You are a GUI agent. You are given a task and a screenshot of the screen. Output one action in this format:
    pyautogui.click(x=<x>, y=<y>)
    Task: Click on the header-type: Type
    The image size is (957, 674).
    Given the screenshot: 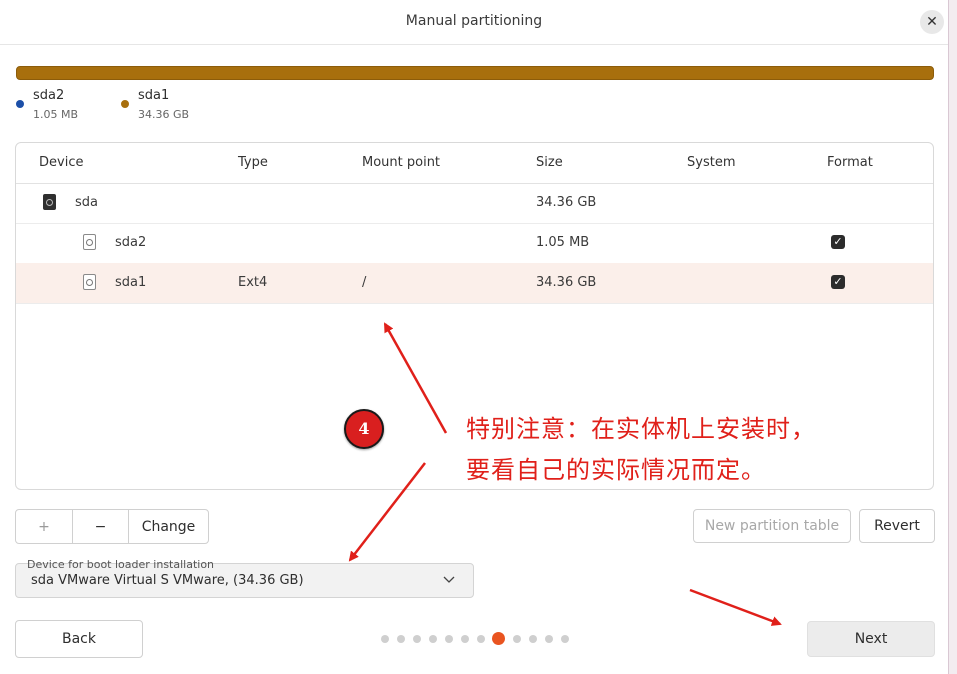 What is the action you would take?
    pyautogui.click(x=253, y=162)
    